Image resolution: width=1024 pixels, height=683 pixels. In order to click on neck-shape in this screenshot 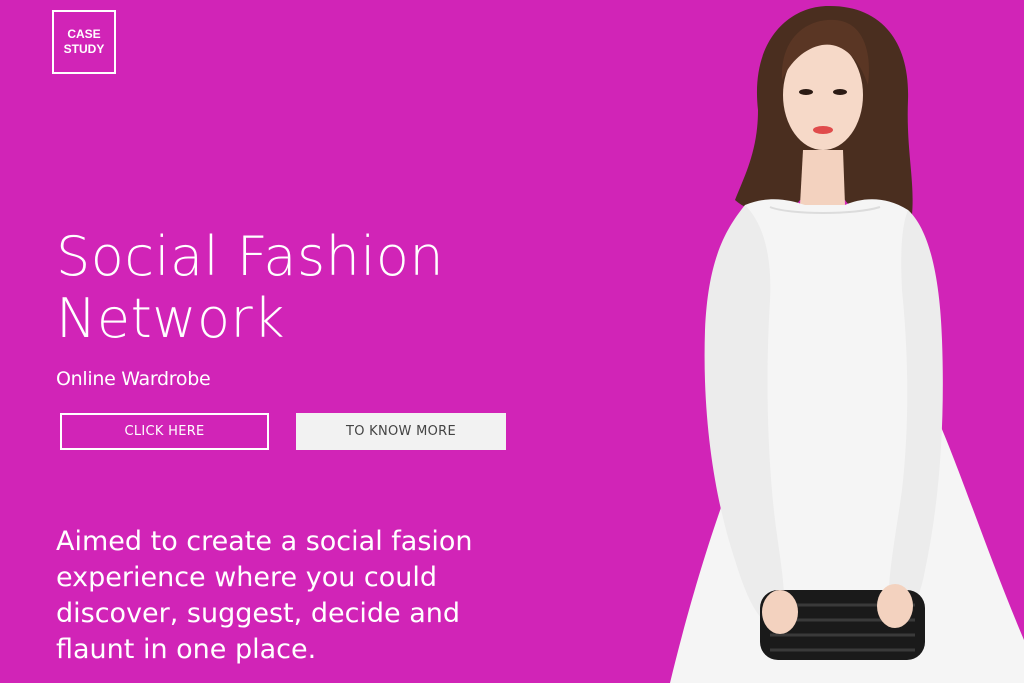, I will do `click(822, 177)`.